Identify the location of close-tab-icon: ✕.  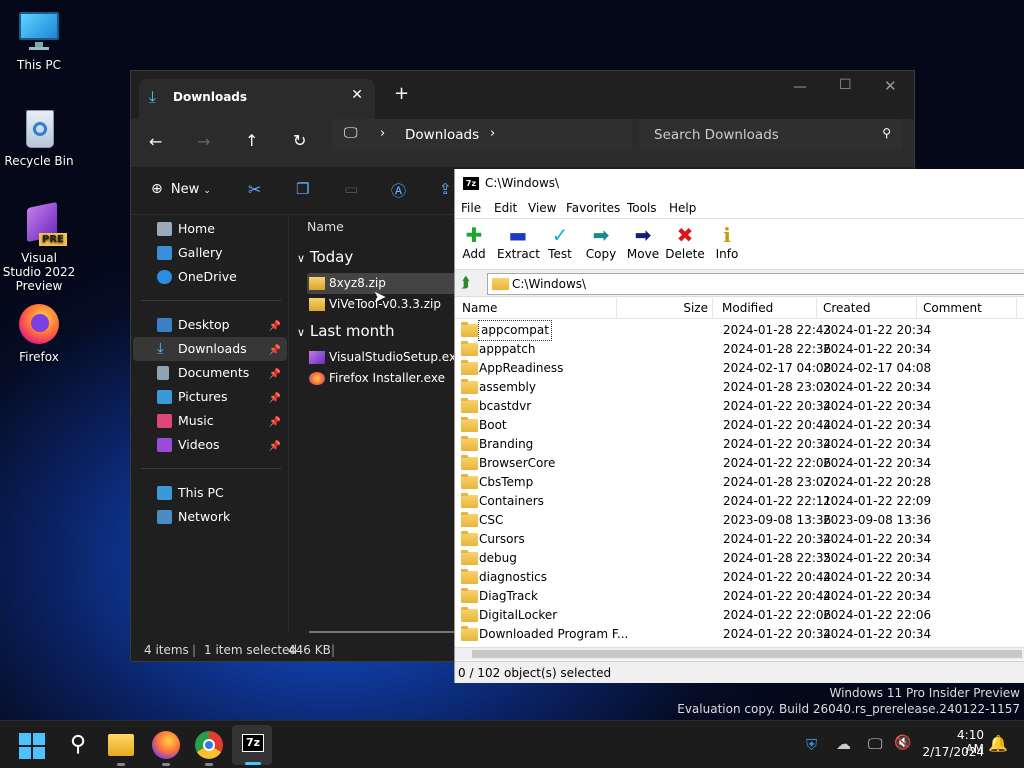
(357, 95).